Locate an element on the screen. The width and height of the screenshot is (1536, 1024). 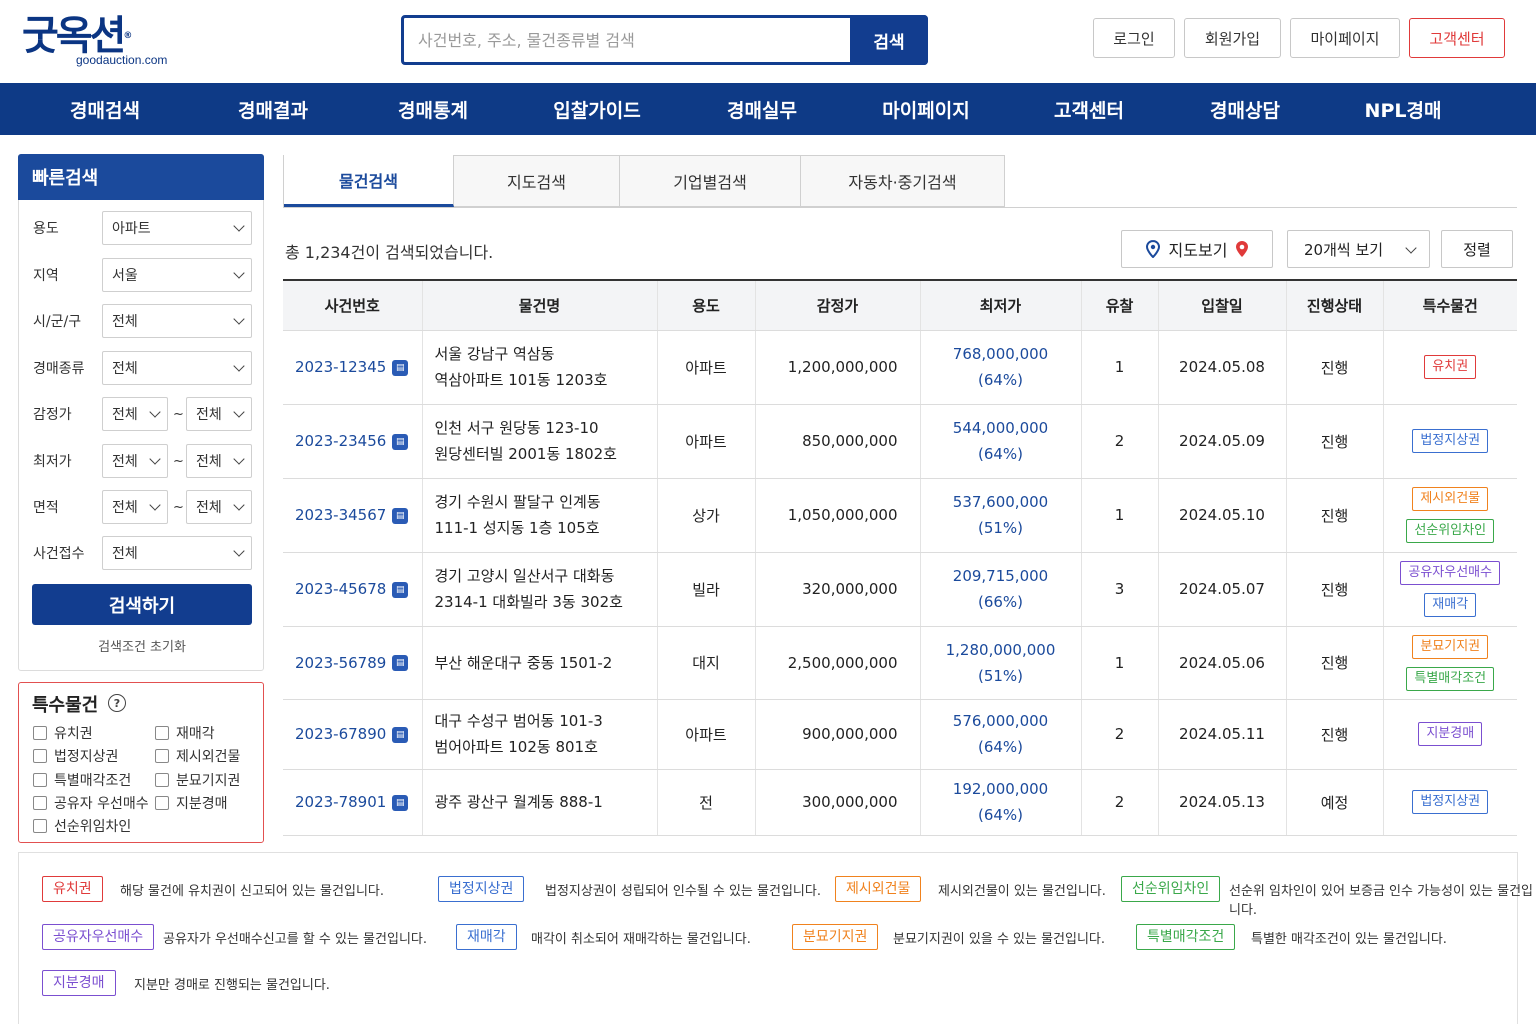
col-header-bid-date: 입찰일 is located at coordinates (1222, 306).